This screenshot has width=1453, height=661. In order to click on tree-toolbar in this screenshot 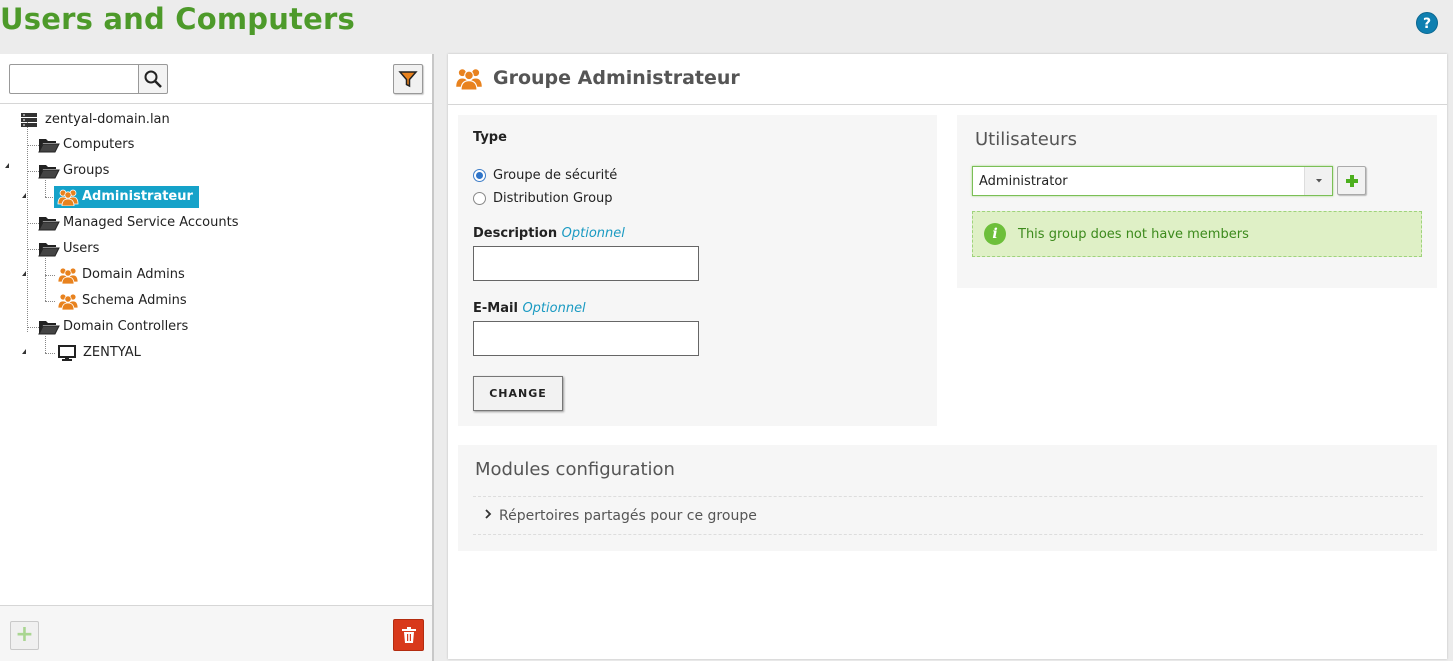, I will do `click(216, 79)`.